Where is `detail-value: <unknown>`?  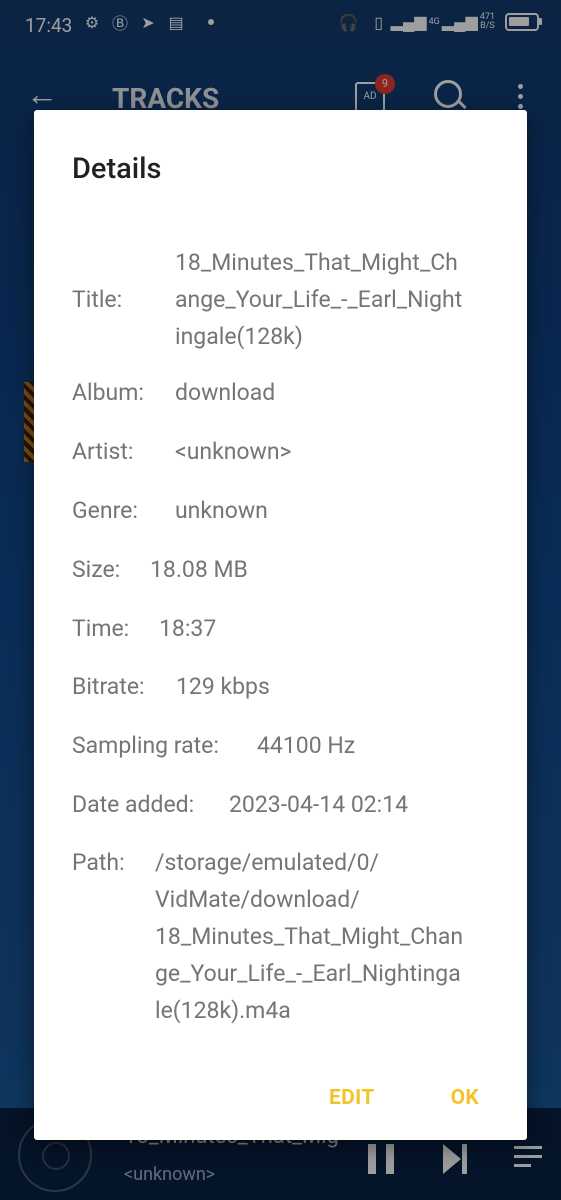 detail-value: <unknown> is located at coordinates (233, 451).